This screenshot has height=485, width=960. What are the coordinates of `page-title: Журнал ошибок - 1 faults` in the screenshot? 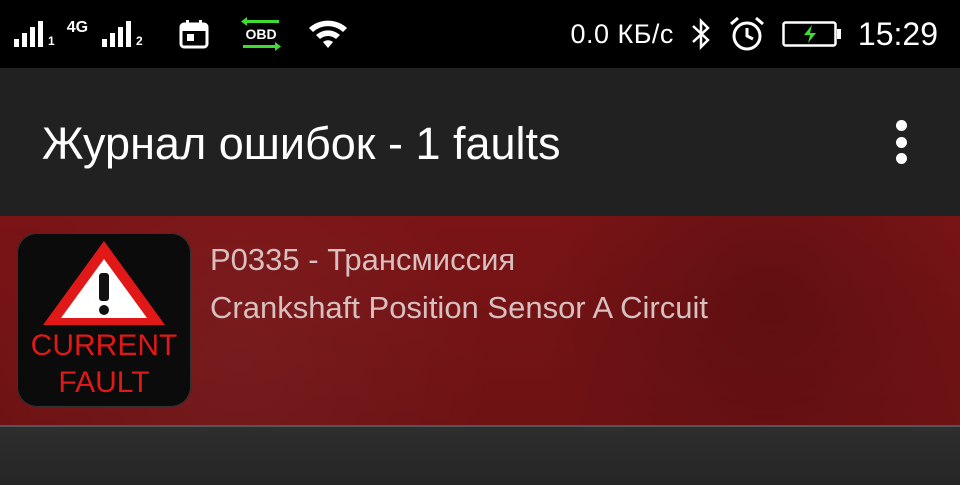 It's located at (301, 143).